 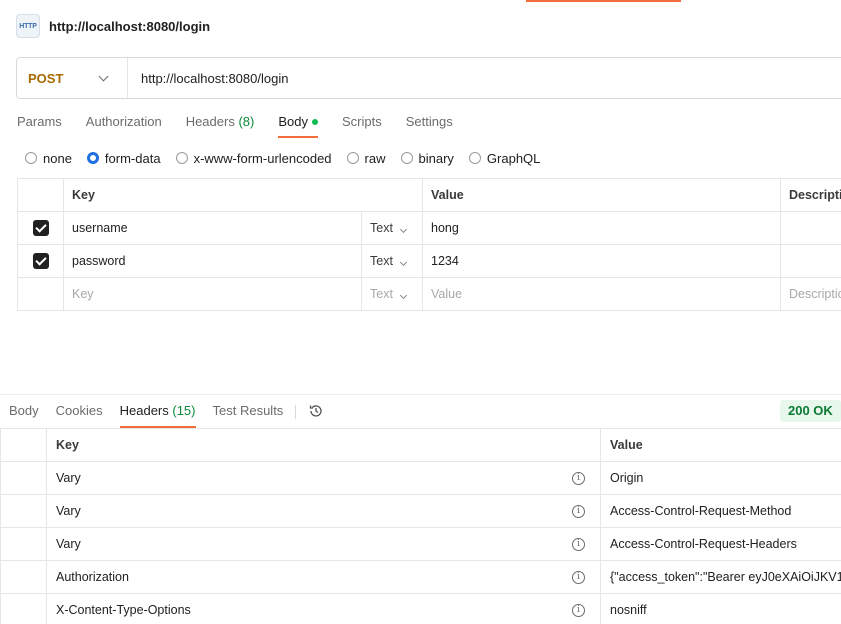 I want to click on method-select: POST, so click(x=72, y=78).